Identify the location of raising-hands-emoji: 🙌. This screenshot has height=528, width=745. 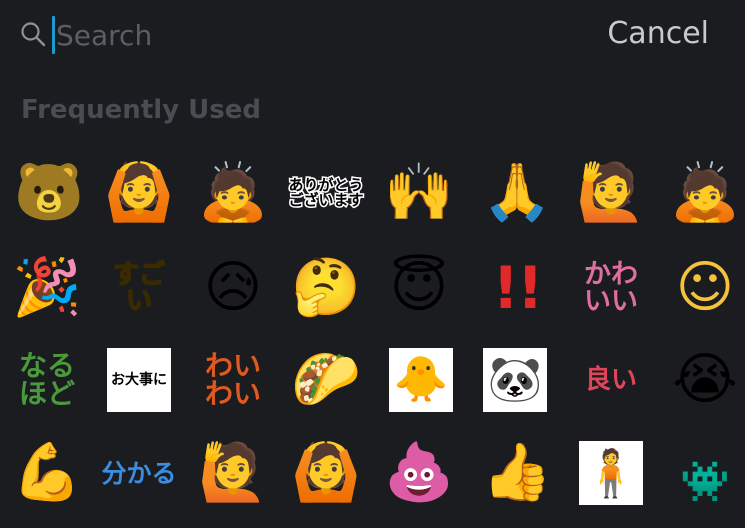
(419, 193).